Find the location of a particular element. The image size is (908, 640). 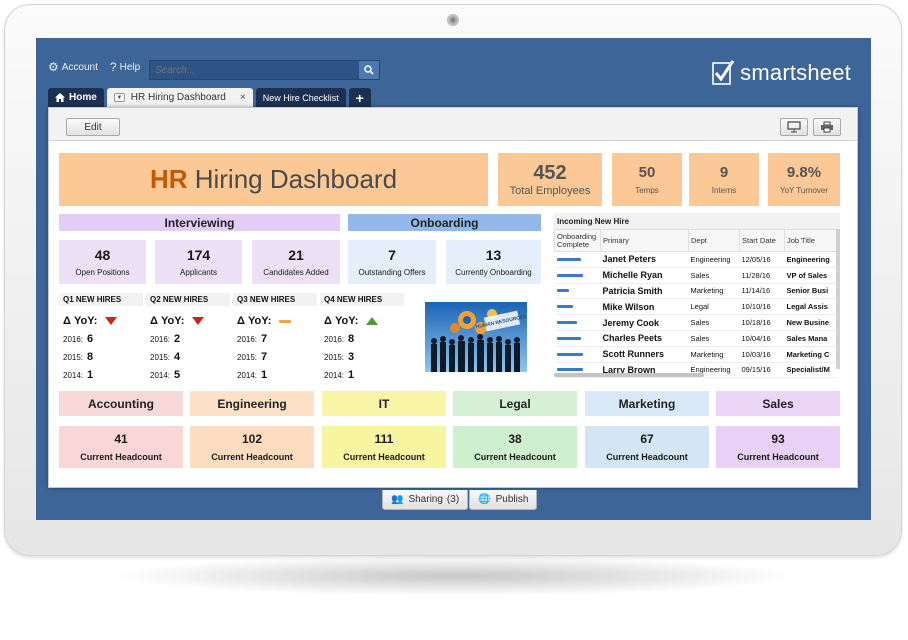

start-date-cell: 11/14/16 is located at coordinates (762, 291).